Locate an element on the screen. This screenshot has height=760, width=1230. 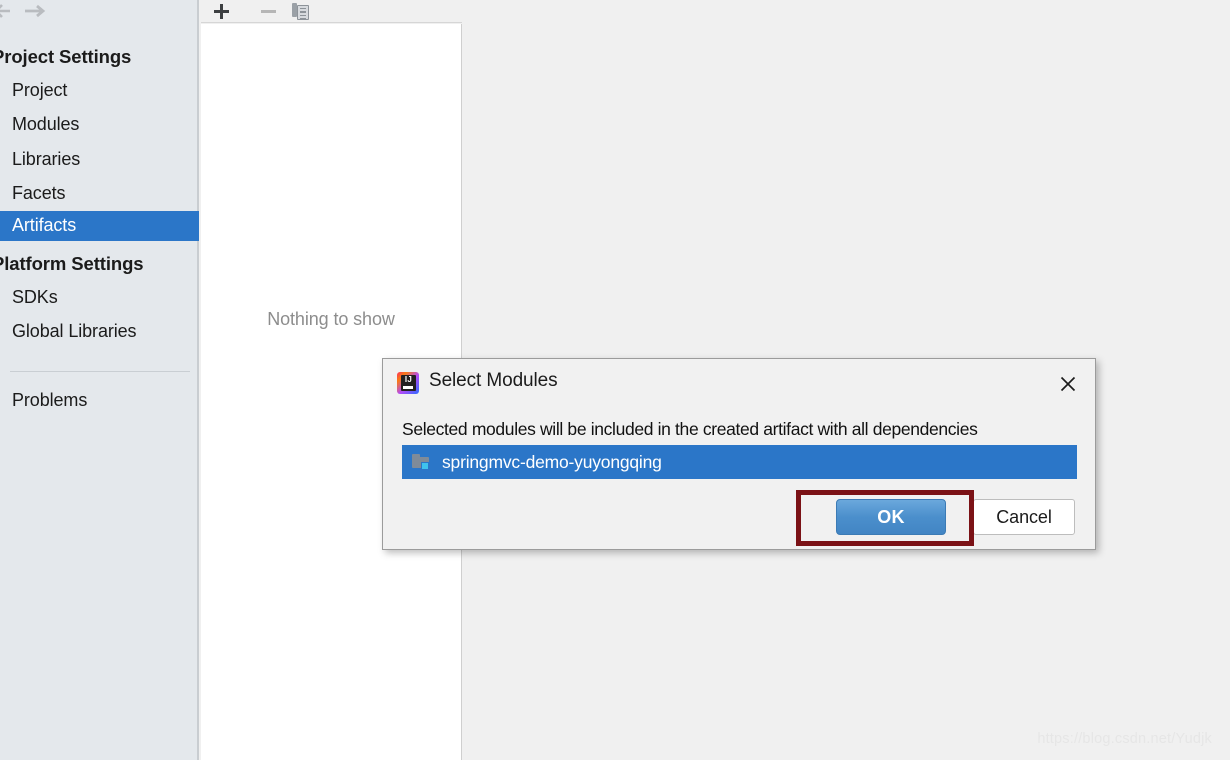
empty-state-message: Nothing to show is located at coordinates (331, 319).